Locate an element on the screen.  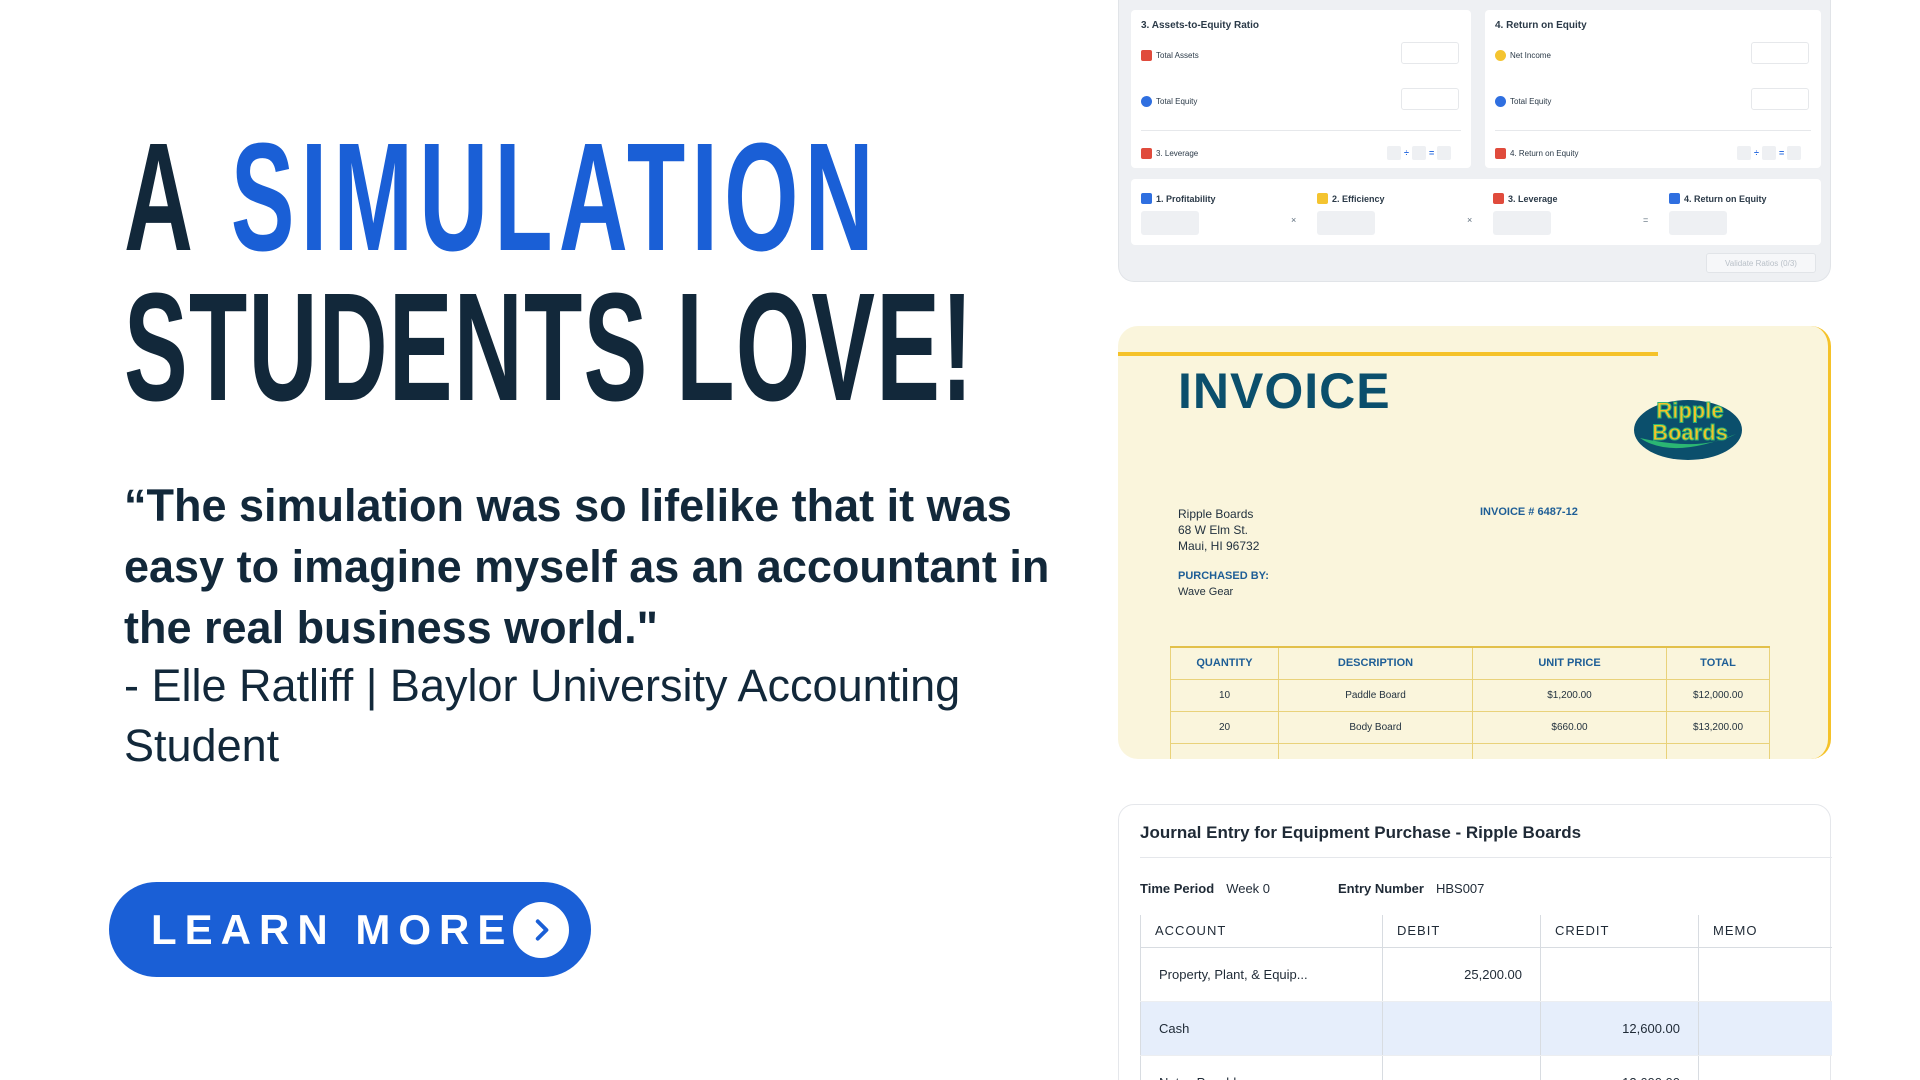
roe-title: 4. Return on Equity is located at coordinates (1541, 25).